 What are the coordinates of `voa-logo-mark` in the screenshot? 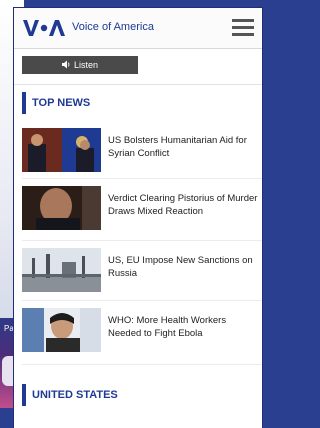 It's located at (44, 28).